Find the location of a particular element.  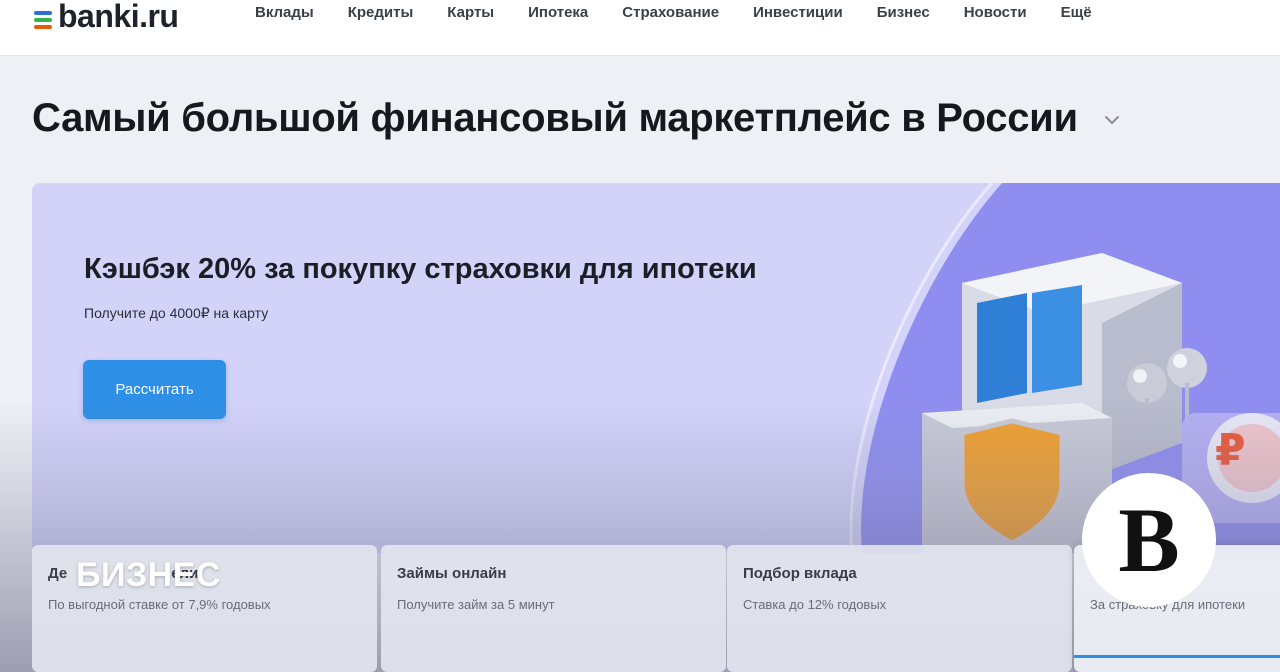

nav-item-ipoteka: Ипотека is located at coordinates (558, 12).